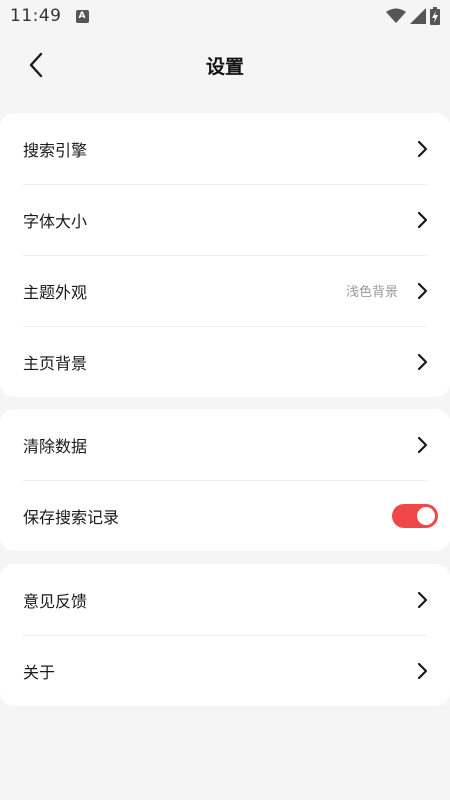  Describe the element at coordinates (371, 292) in the screenshot. I see `theme-value: 浅色背景` at that location.